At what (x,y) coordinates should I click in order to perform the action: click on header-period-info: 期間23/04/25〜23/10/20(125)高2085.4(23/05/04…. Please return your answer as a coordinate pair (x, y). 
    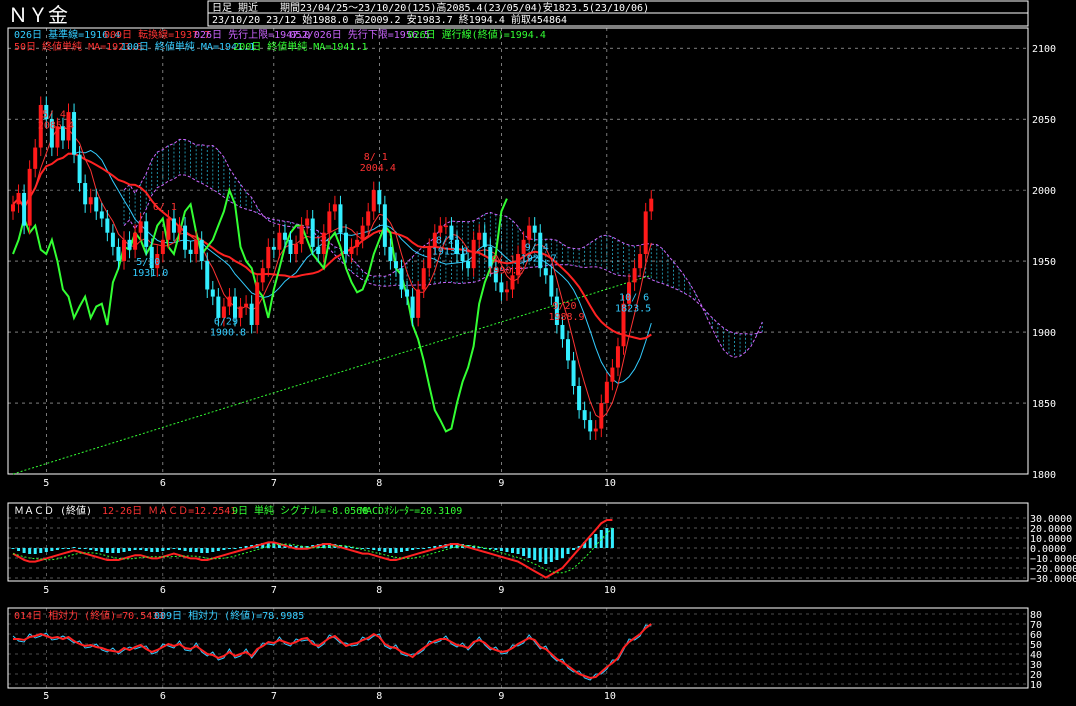
    Looking at the image, I should click on (464, 7).